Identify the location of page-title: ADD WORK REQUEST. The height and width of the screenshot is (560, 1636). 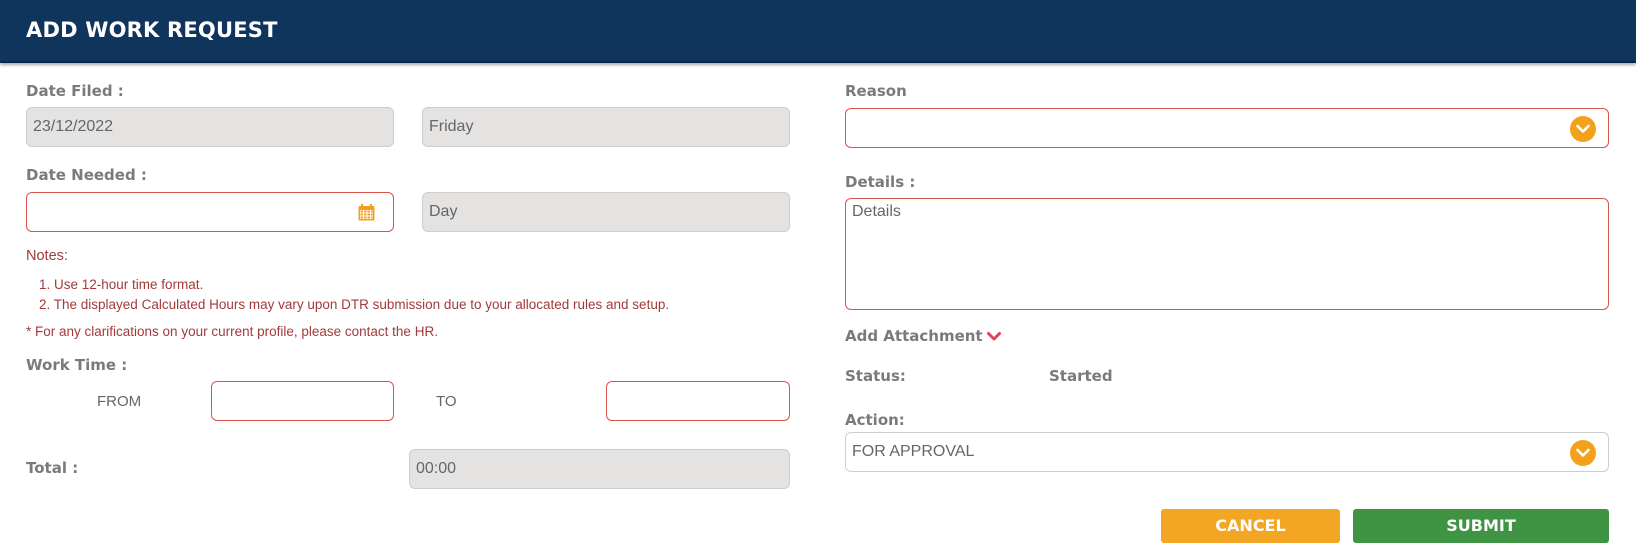
(152, 30).